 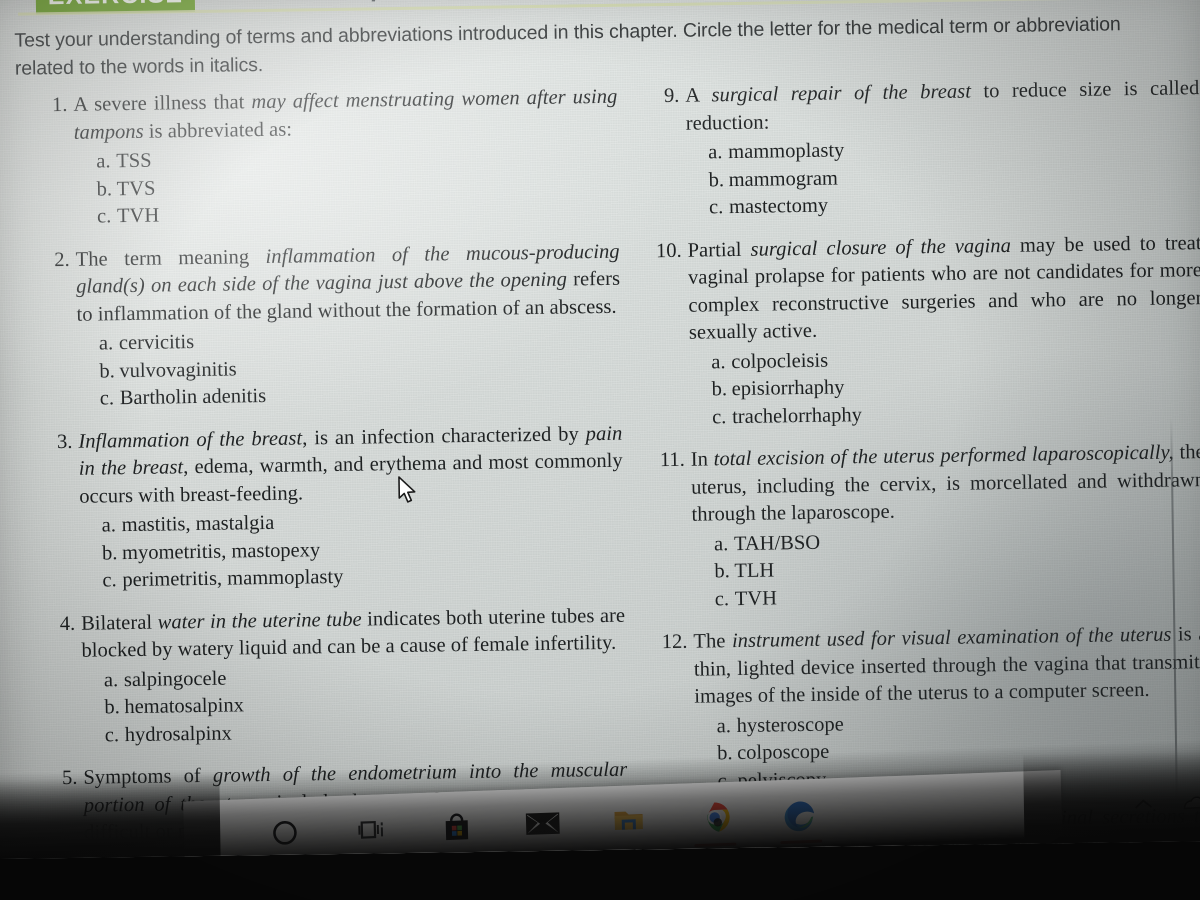 I want to click on answer-options: a. TAH/BSO b. TLH c. TVH, so click(x=946, y=569).